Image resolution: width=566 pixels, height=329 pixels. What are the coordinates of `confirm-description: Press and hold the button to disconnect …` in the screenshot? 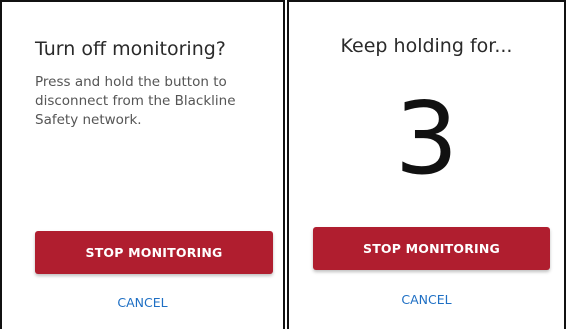 It's located at (135, 101).